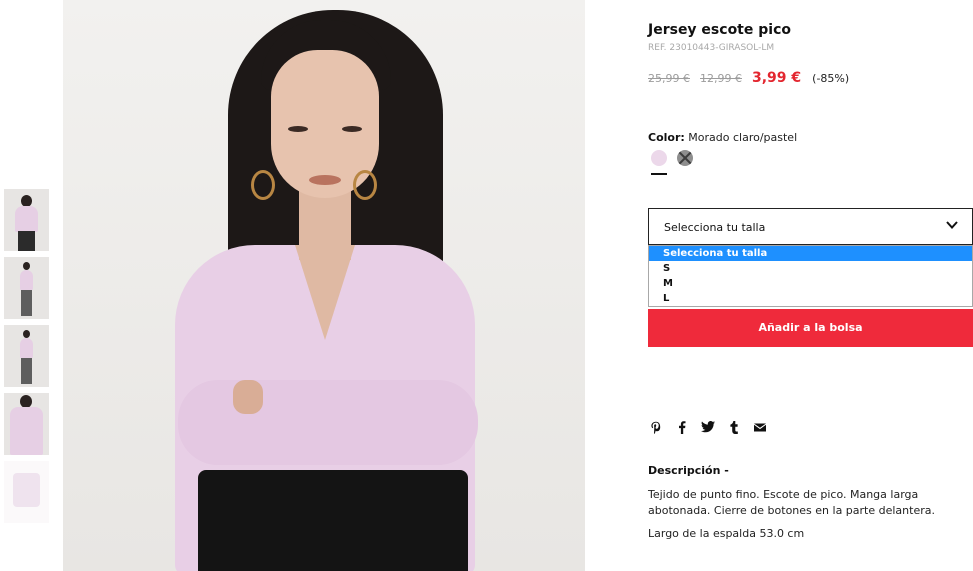  Describe the element at coordinates (333, 520) in the screenshot. I see `model-pants` at that location.